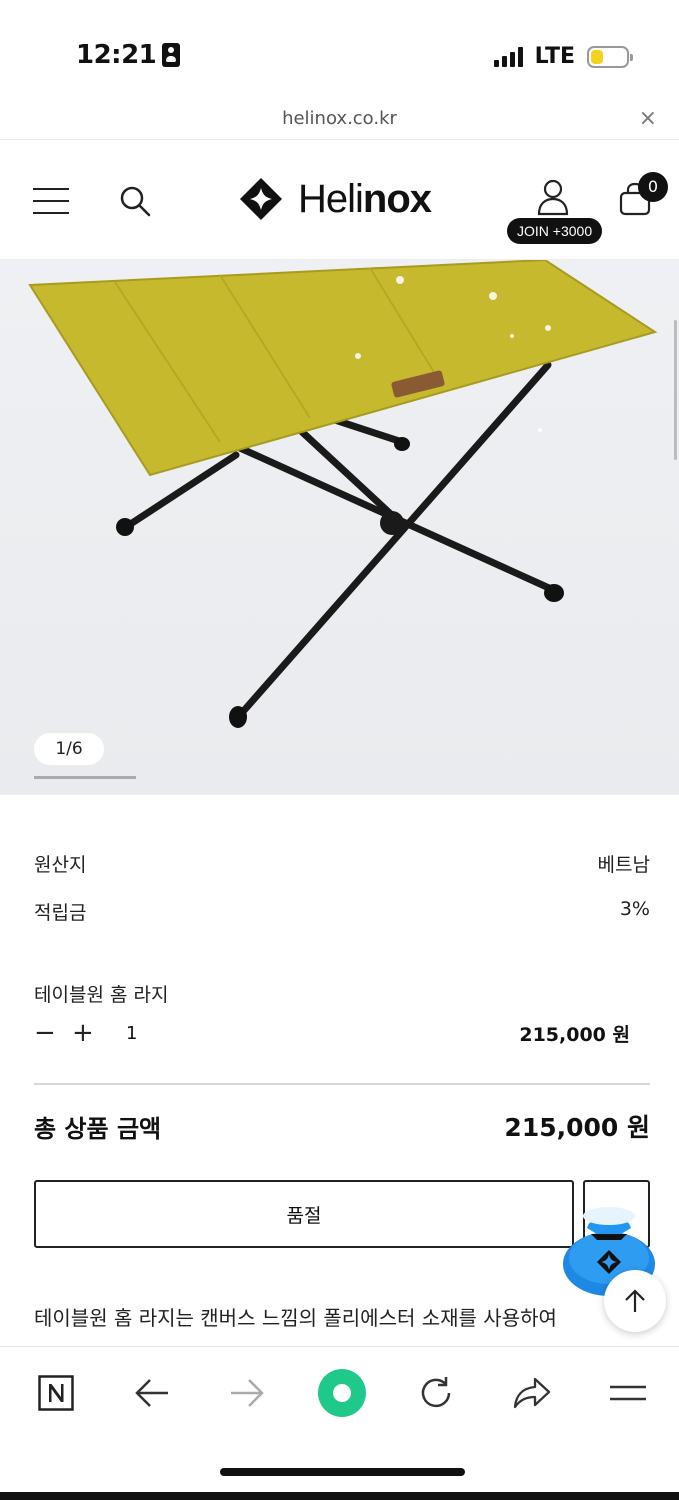  Describe the element at coordinates (51, 201) in the screenshot. I see `hamburger-menu-icon` at that location.